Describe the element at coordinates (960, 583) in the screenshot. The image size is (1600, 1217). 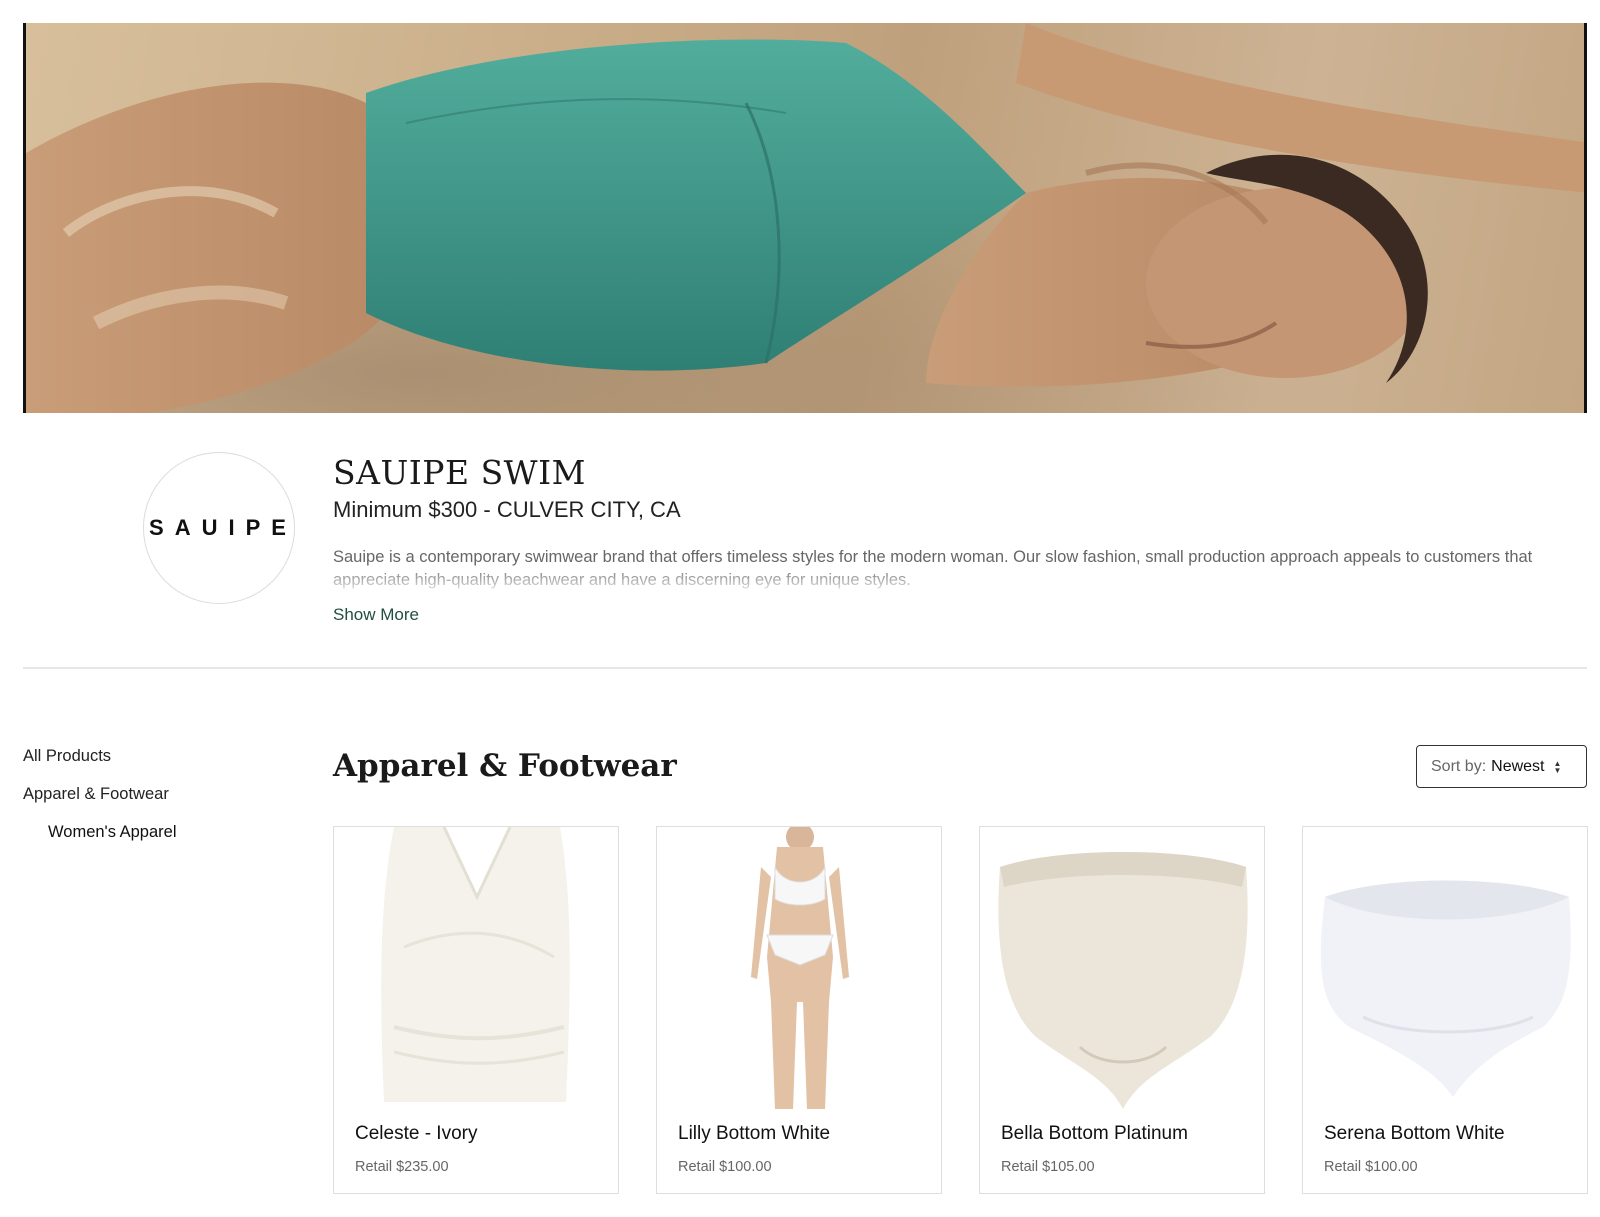
I see `description-fade` at that location.